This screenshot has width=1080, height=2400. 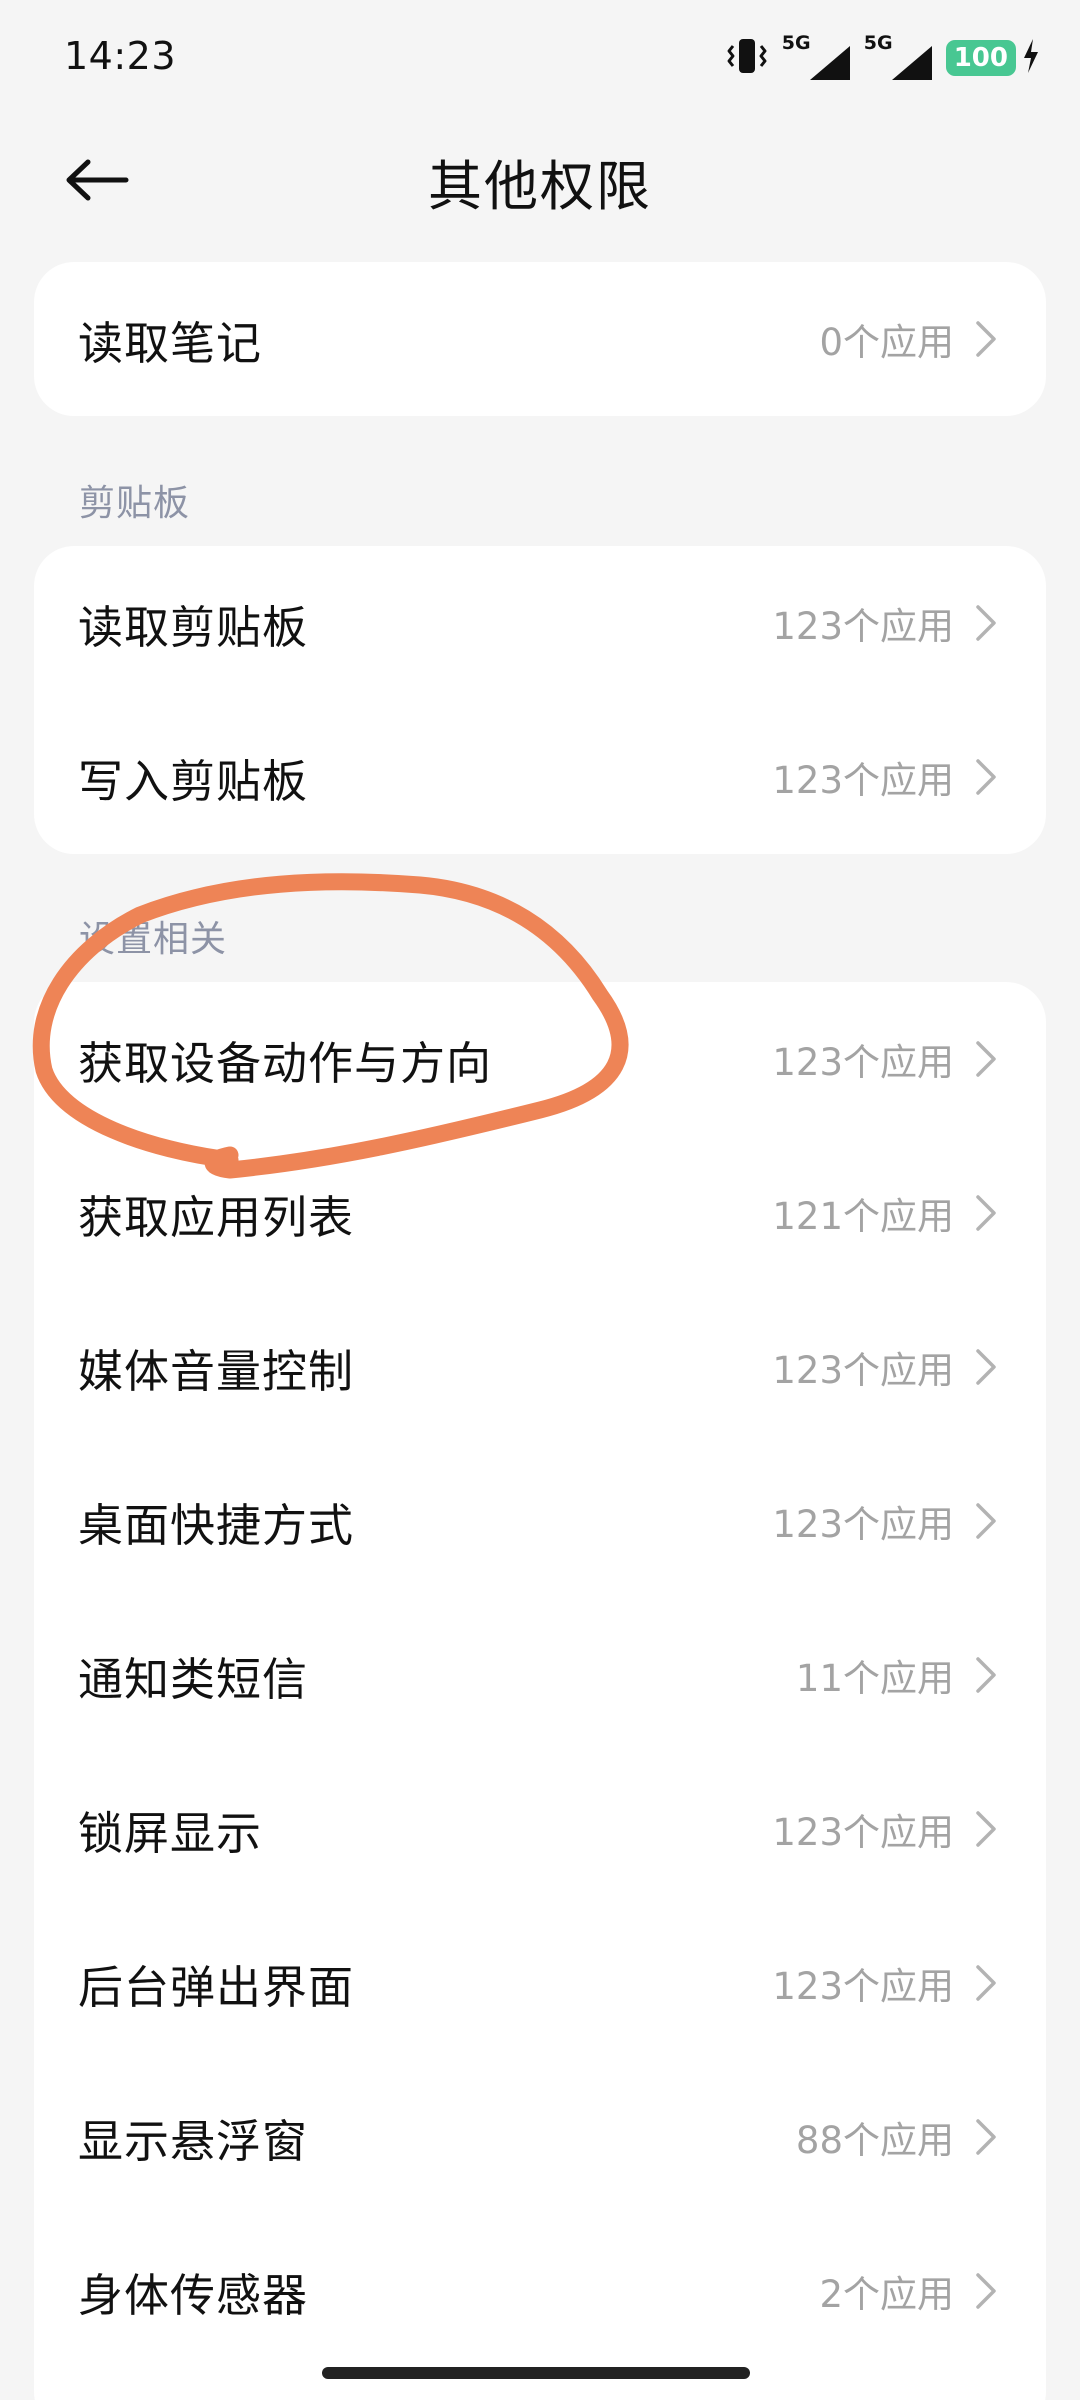 I want to click on home-indicator, so click(x=536, y=2373).